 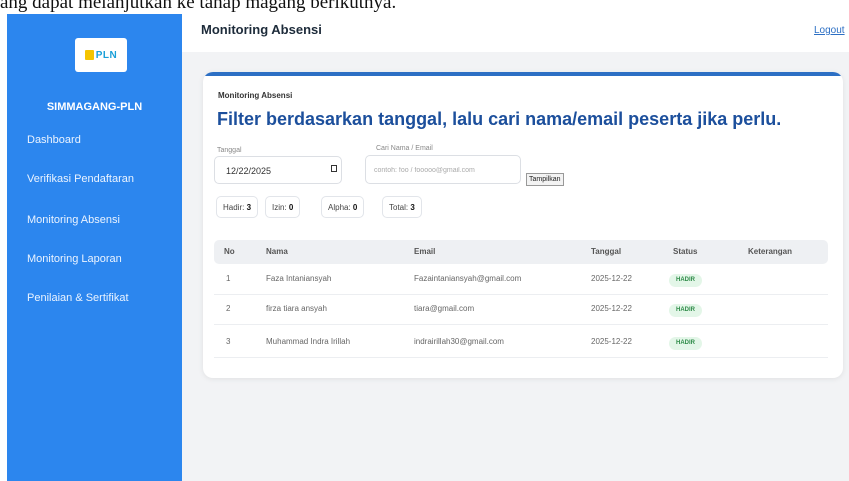 What do you see at coordinates (444, 308) in the screenshot?
I see `cell-email: tiara@gmail.com` at bounding box center [444, 308].